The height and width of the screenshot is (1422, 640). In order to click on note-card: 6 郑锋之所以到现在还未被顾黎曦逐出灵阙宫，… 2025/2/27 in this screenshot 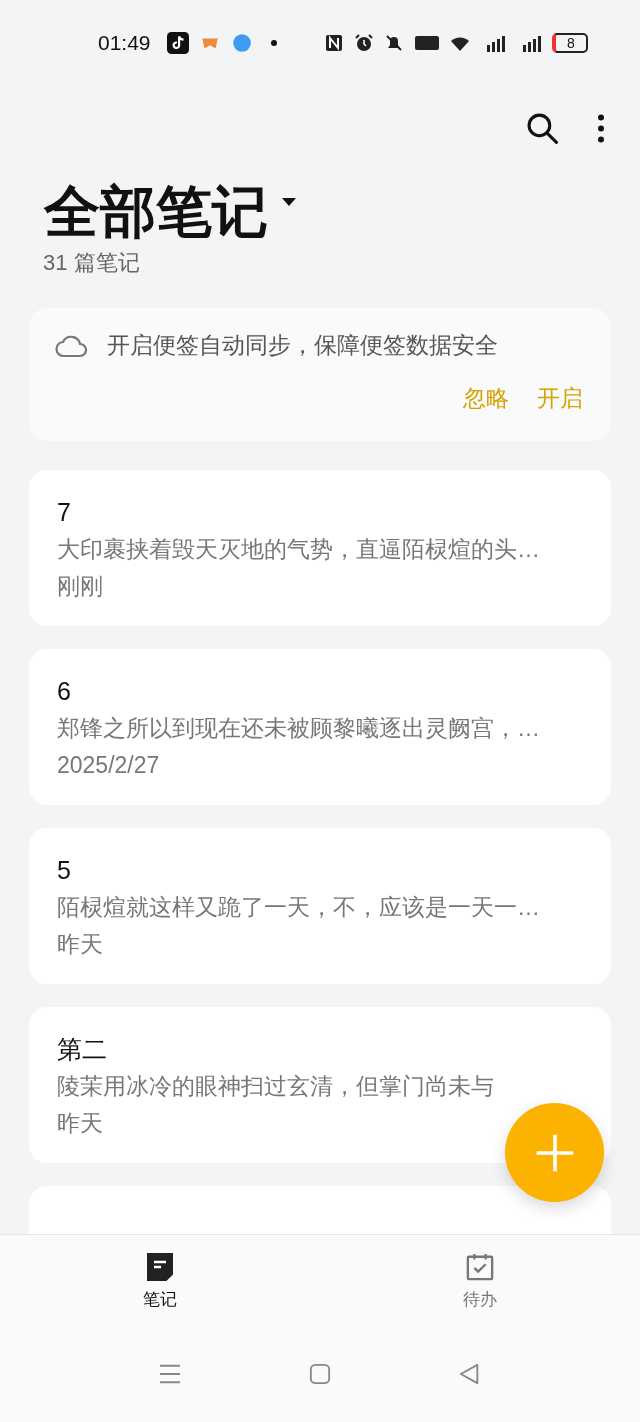, I will do `click(320, 727)`.